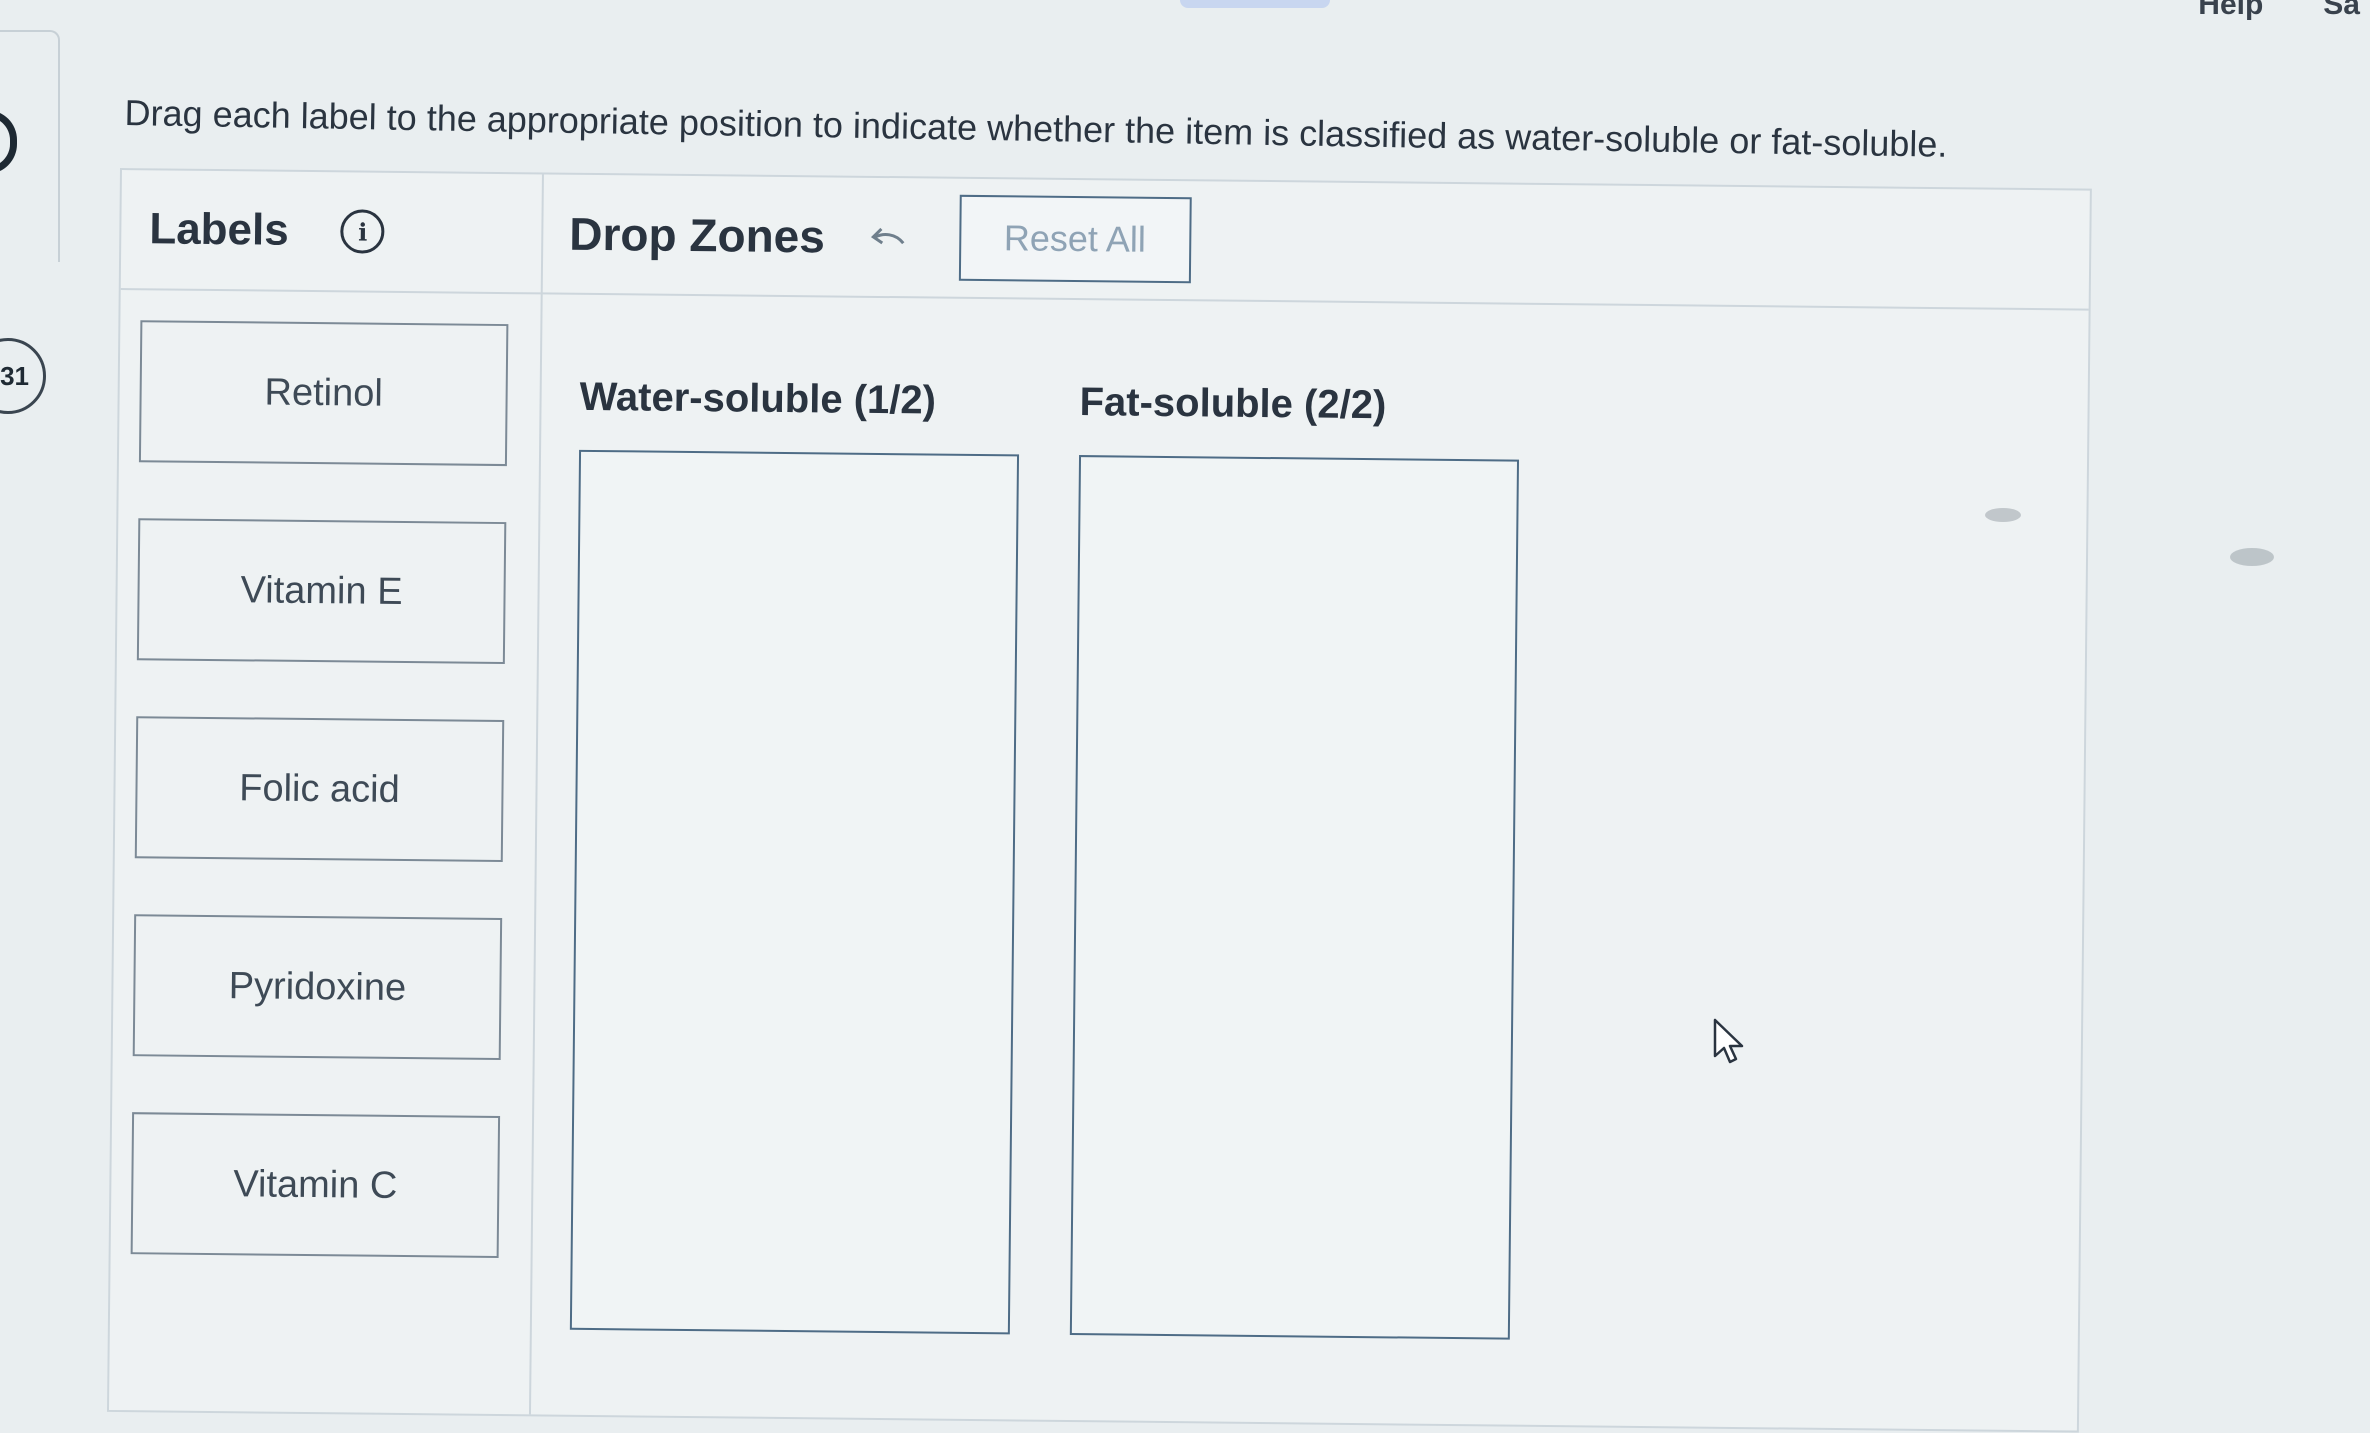  What do you see at coordinates (1075, 239) in the screenshot?
I see `reset-all-button: Reset All` at bounding box center [1075, 239].